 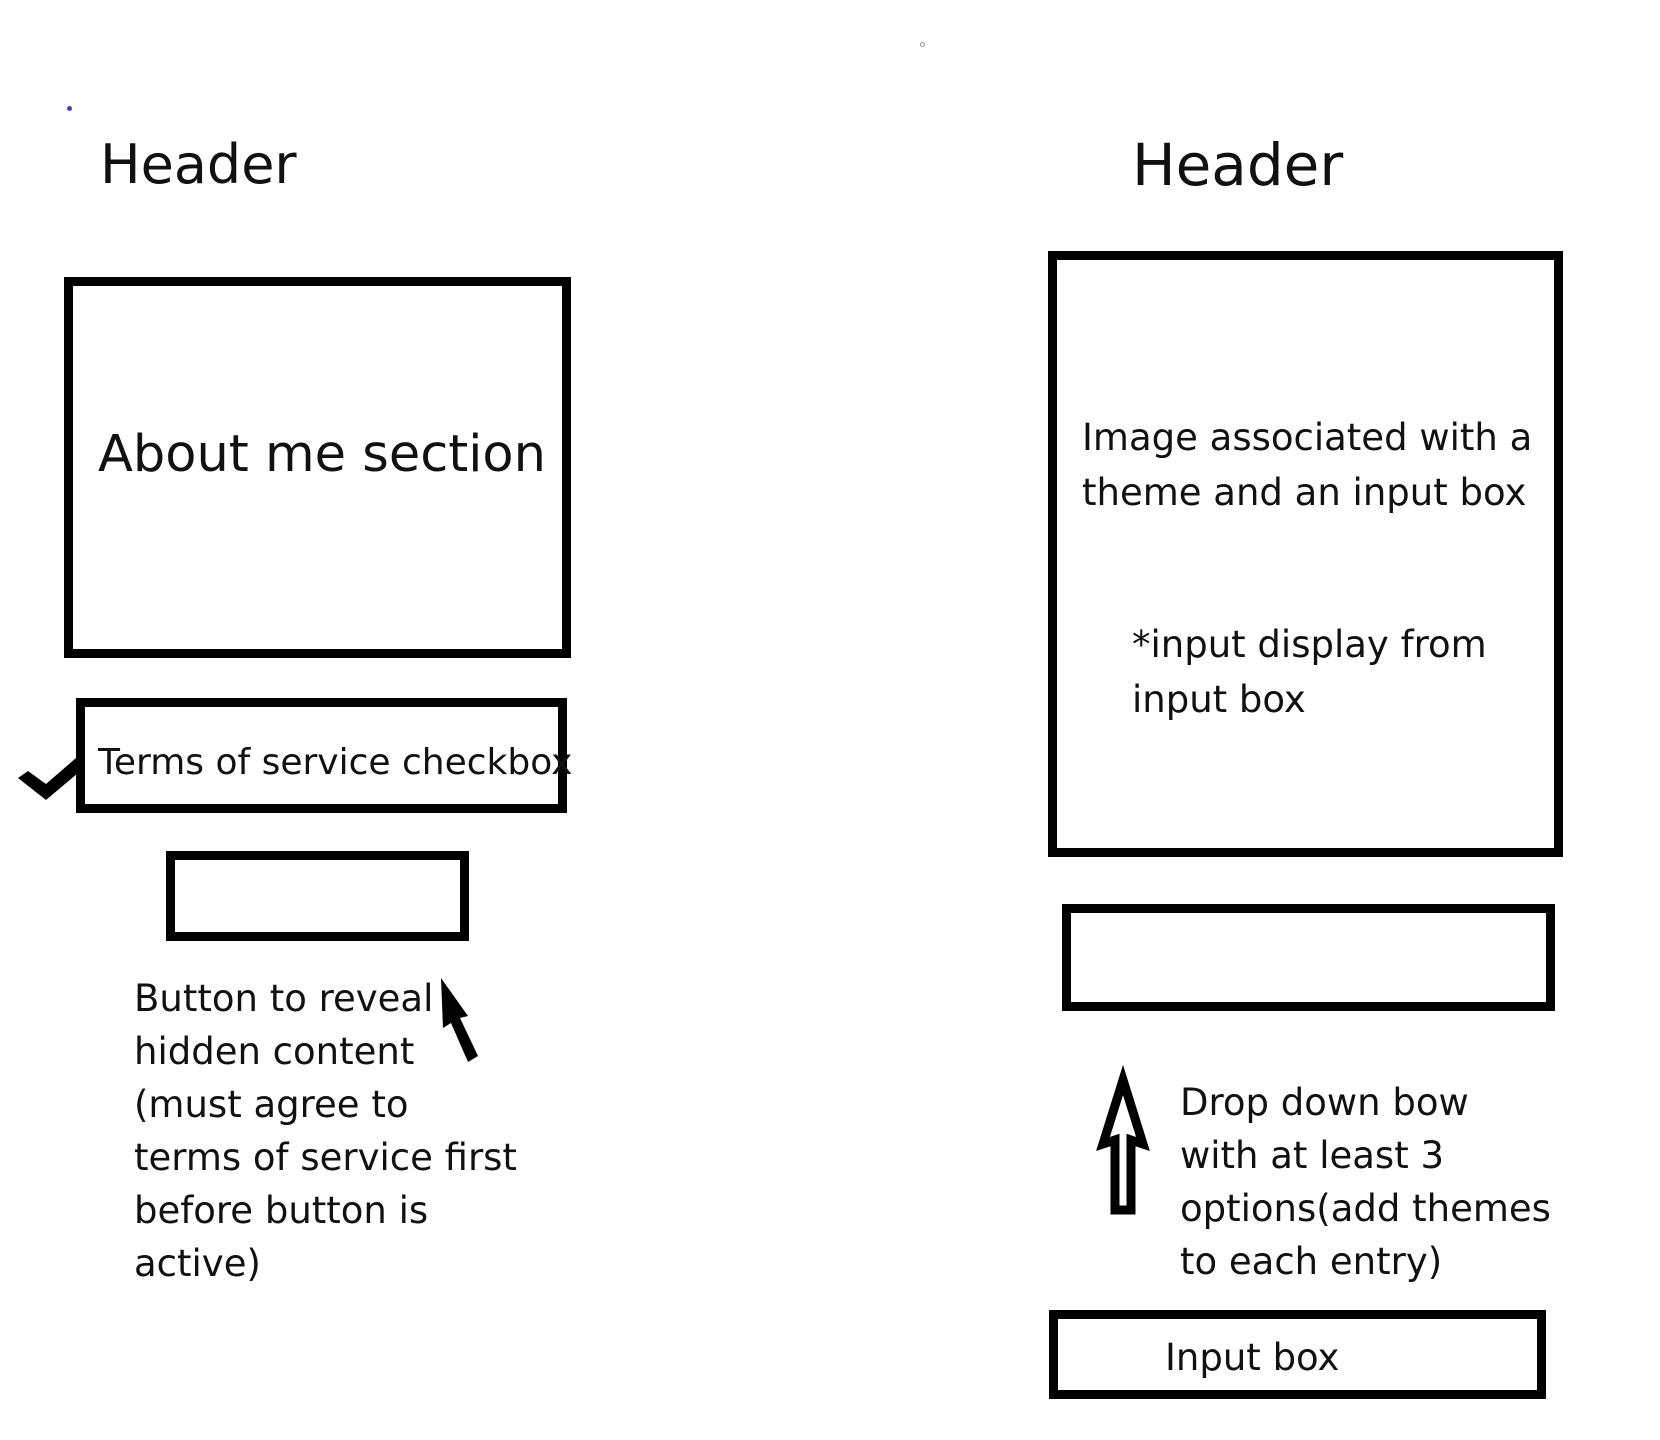 I want to click on reveal-note-line: terms of service first, so click(x=325, y=1157).